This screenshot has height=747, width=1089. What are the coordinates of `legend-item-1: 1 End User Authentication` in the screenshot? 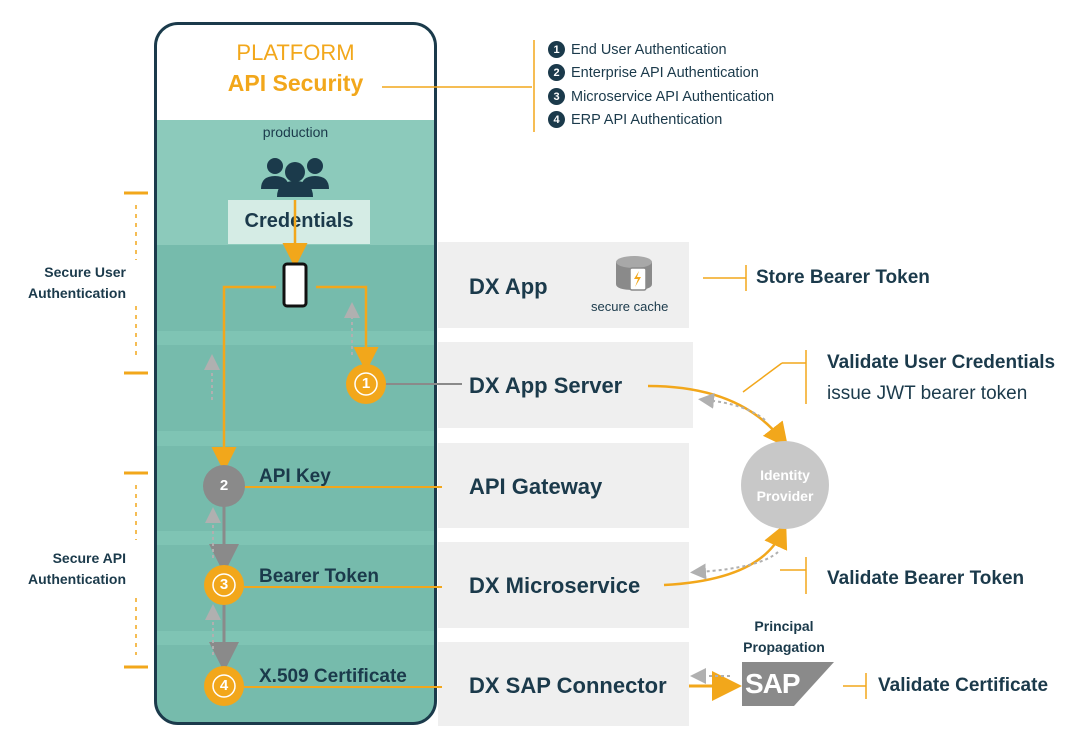 It's located at (637, 49).